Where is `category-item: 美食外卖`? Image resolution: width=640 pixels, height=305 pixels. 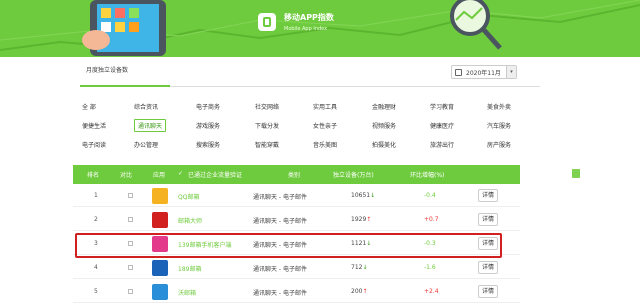 category-item: 美食外卖 is located at coordinates (499, 106).